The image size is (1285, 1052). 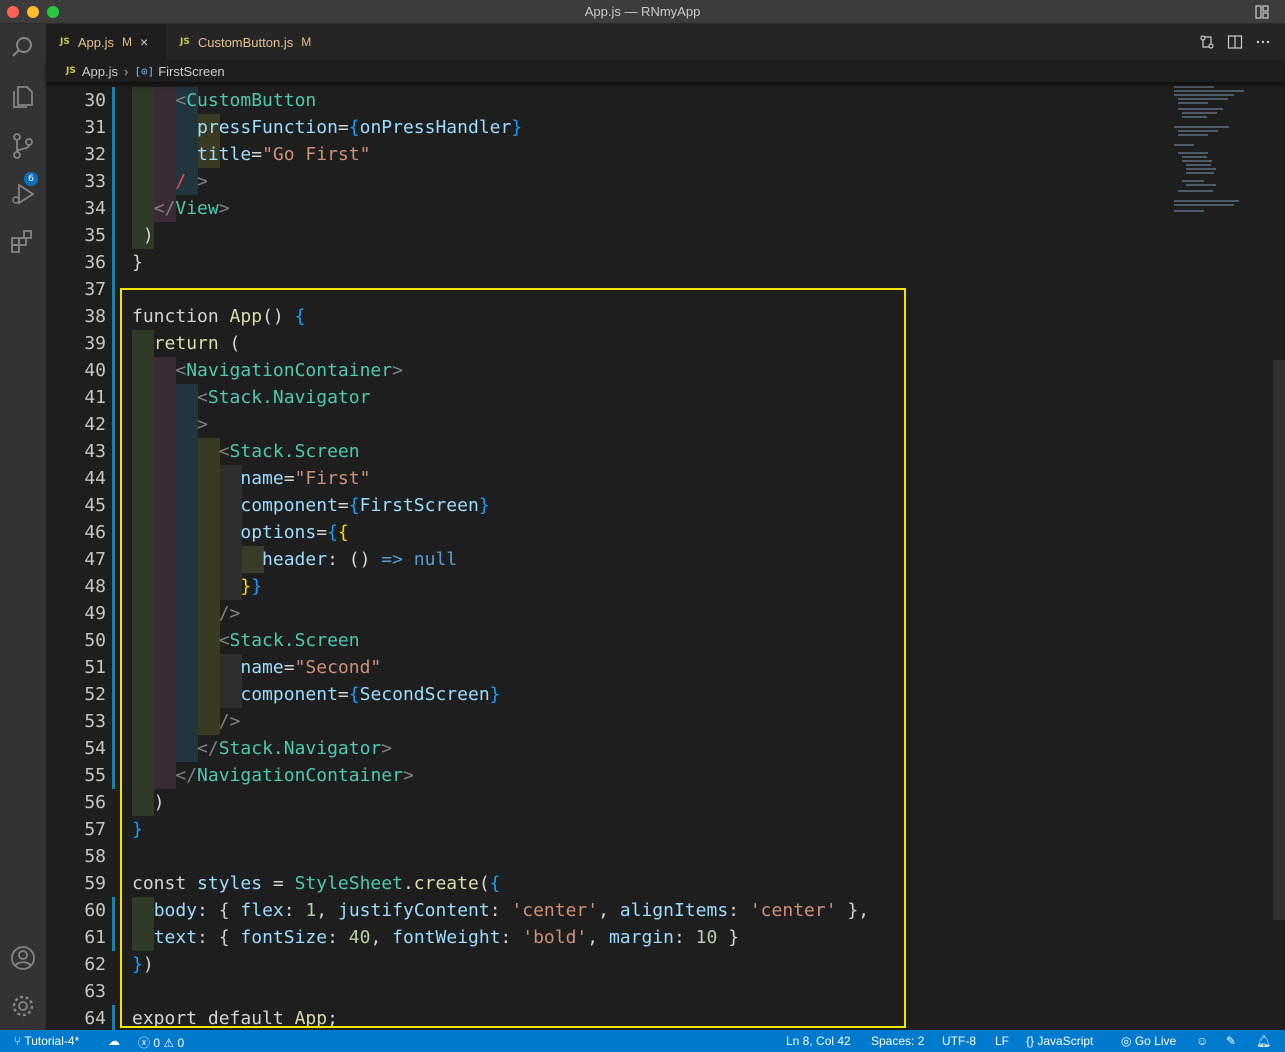 What do you see at coordinates (161, 1042) in the screenshot?
I see `problems-indicator: ⓧ 0 ⚠ 0` at bounding box center [161, 1042].